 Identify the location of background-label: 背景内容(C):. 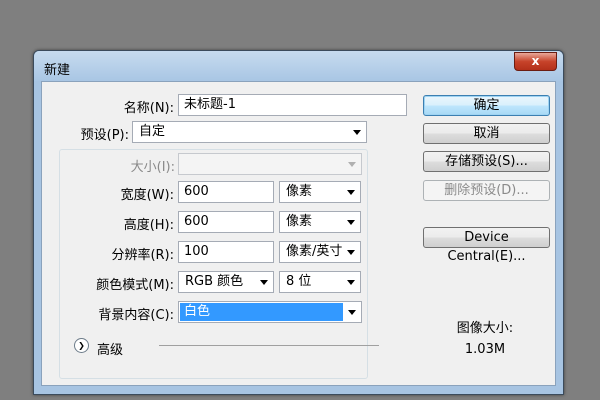
(136, 315).